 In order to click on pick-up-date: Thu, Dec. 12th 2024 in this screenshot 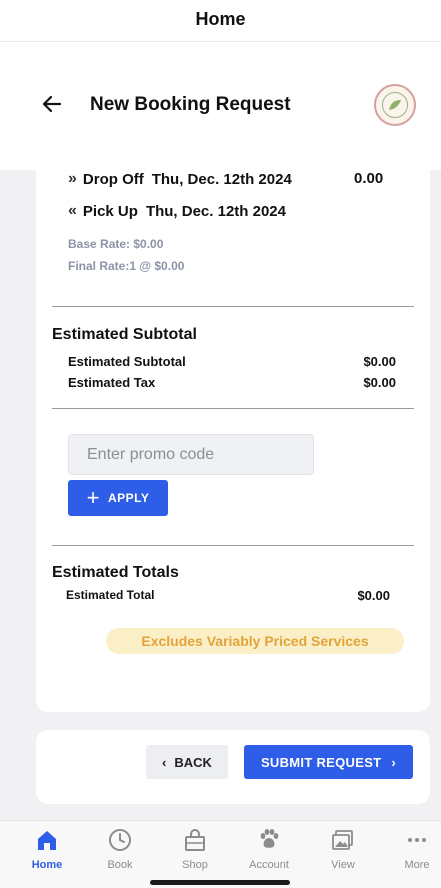, I will do `click(215, 211)`.